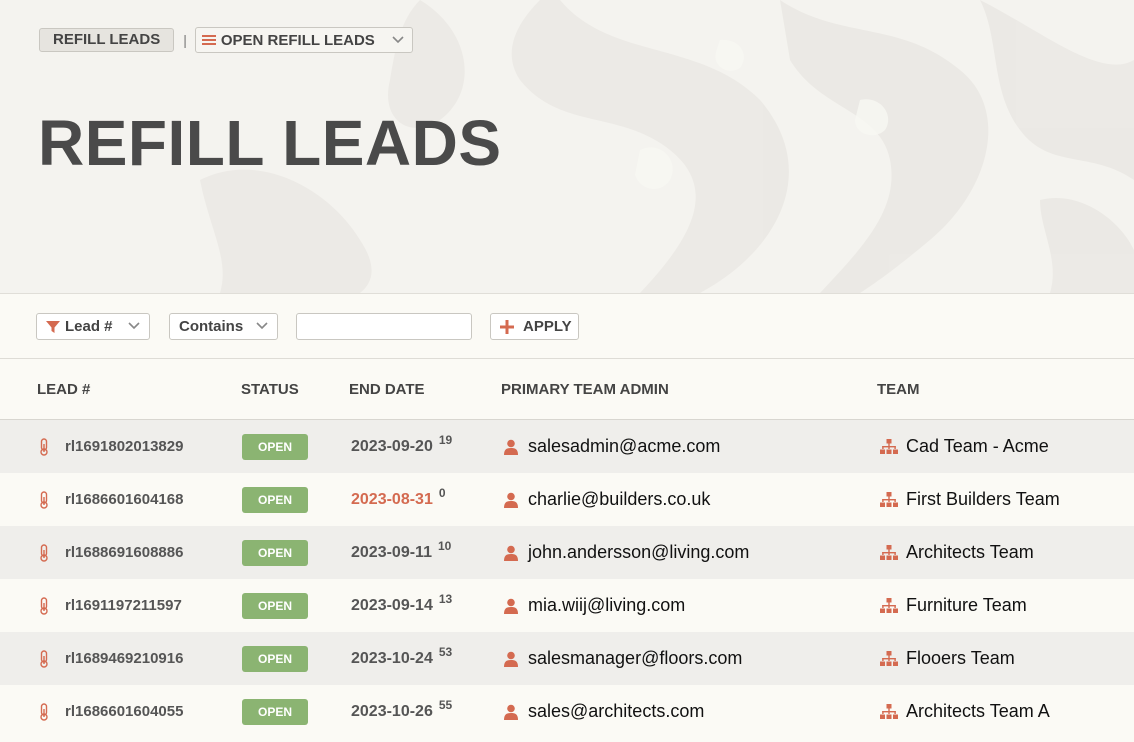 The width and height of the screenshot is (1134, 742). I want to click on column-header-primary-team-admin: PRIMARY TEAM ADMIN, so click(585, 389).